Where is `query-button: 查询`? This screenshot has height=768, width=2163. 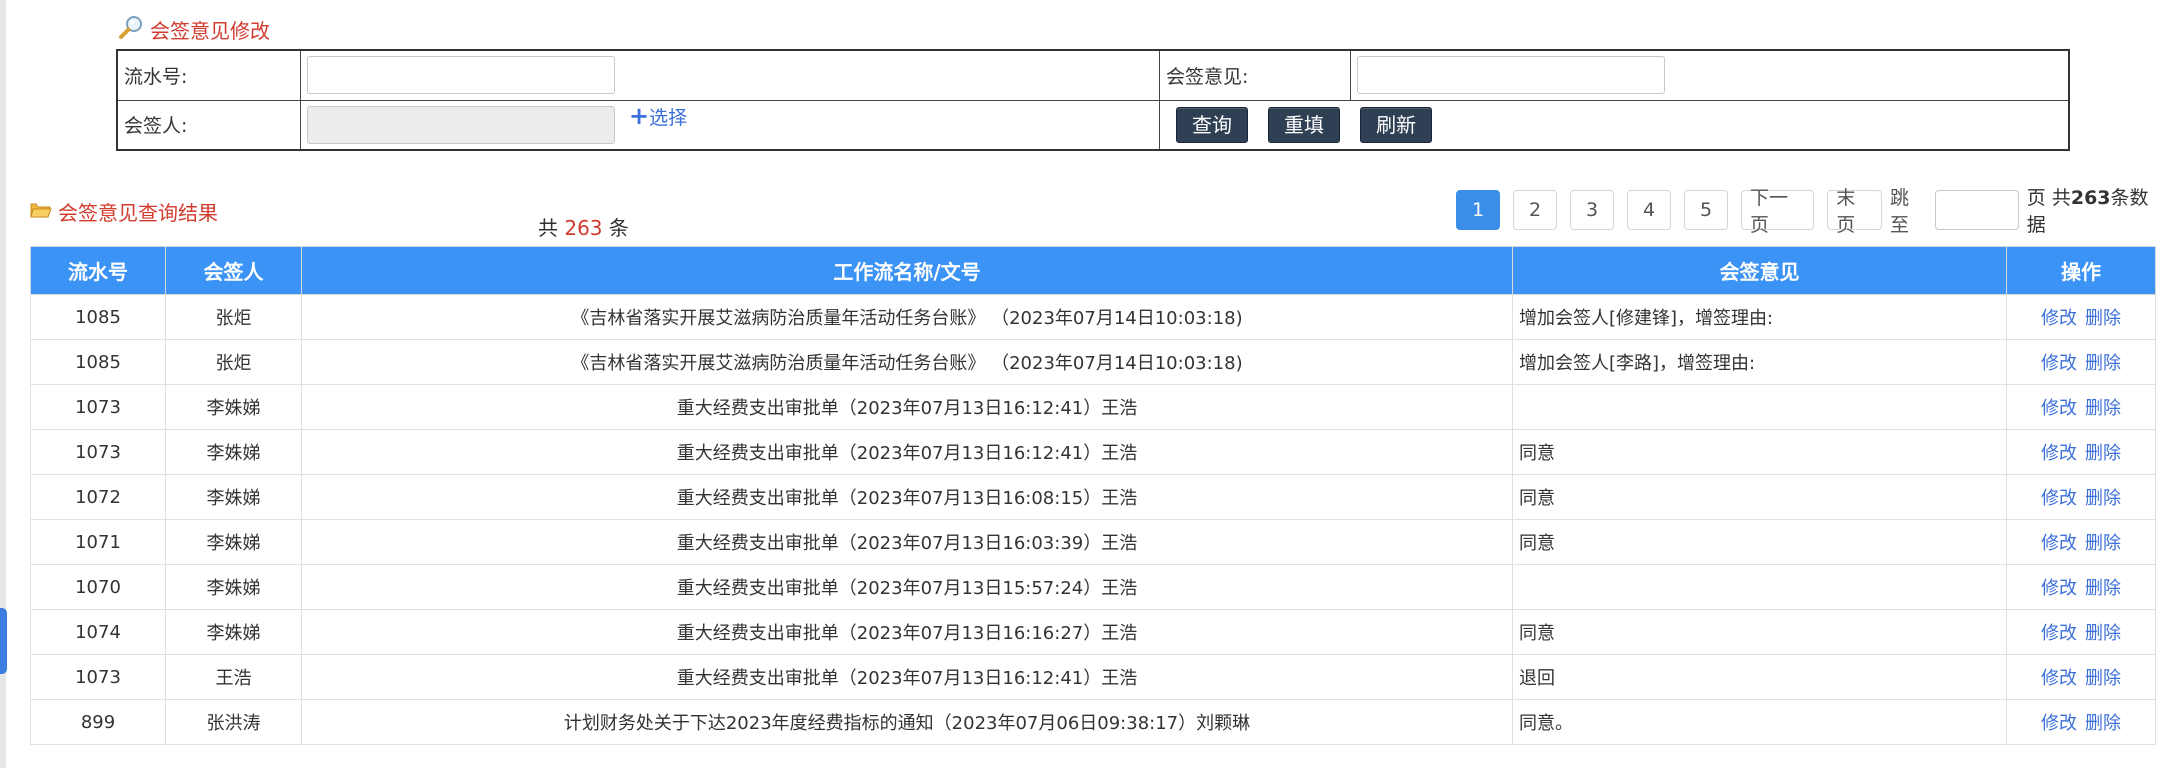 query-button: 查询 is located at coordinates (1212, 124).